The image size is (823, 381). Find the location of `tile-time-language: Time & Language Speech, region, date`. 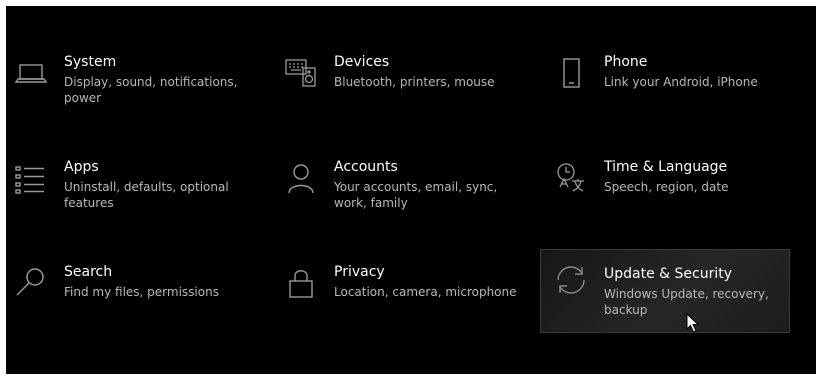

tile-time-language: Time & Language Speech, region, date is located at coordinates (670, 192).